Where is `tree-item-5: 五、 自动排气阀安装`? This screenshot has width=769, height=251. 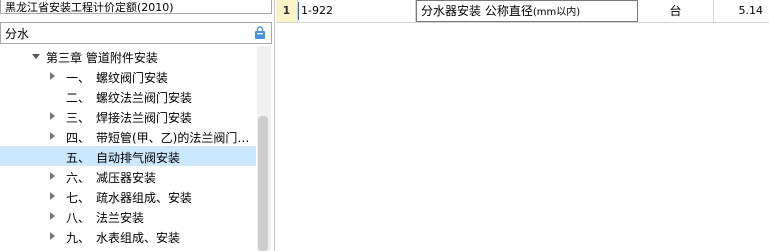
tree-item-5: 五、 自动排气阀安装 is located at coordinates (128, 156).